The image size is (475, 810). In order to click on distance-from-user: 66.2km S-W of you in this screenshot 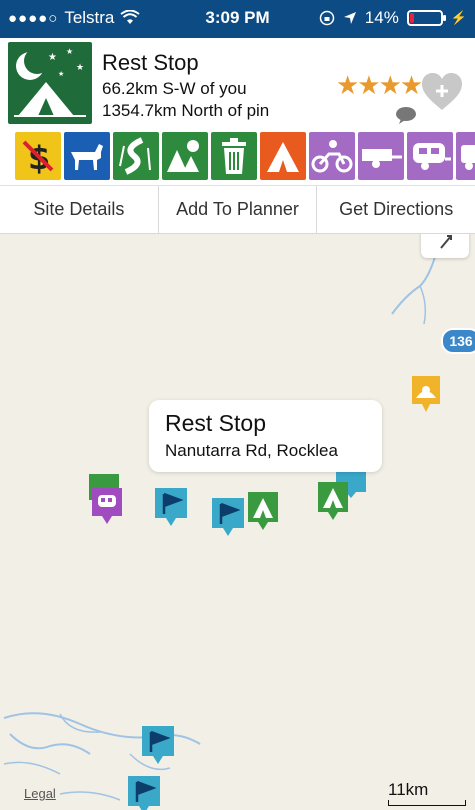, I will do `click(174, 88)`.